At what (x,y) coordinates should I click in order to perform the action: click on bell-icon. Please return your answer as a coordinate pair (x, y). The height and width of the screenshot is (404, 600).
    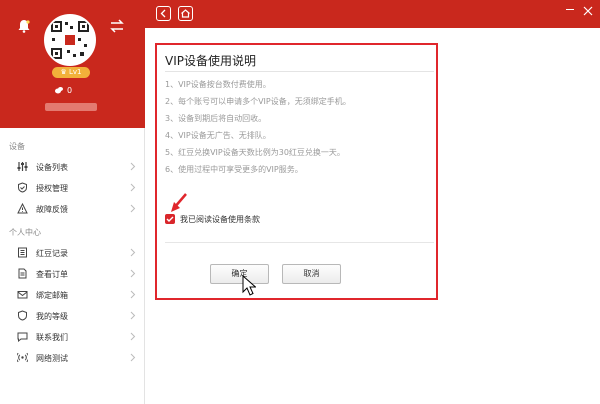
    Looking at the image, I should click on (24, 26).